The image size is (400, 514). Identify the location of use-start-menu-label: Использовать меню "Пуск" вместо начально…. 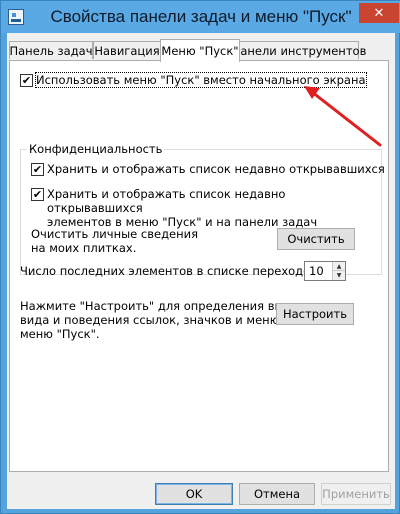
(201, 80).